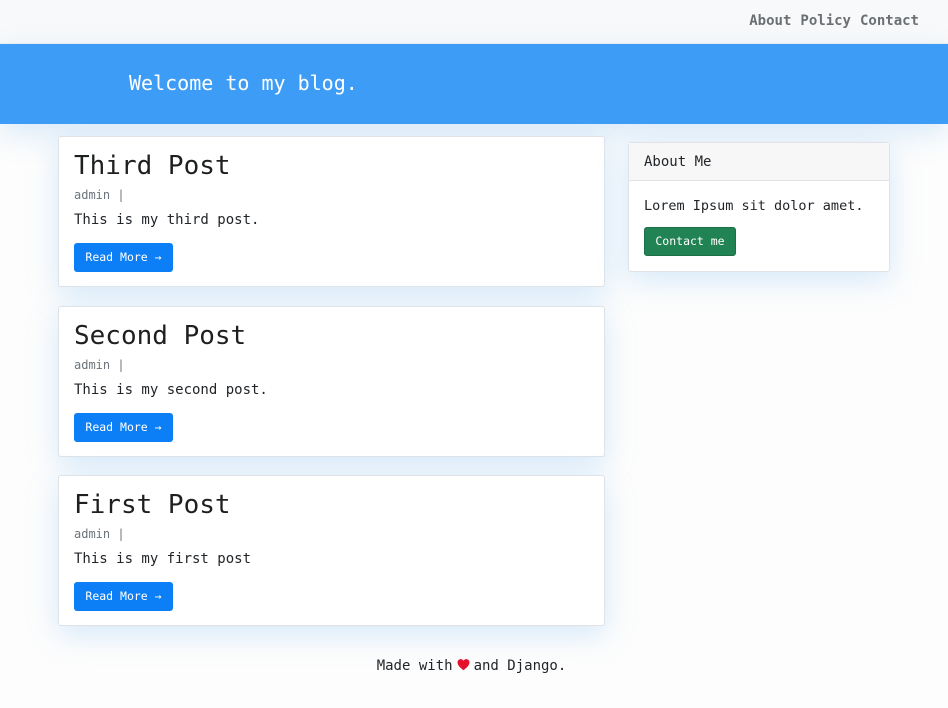  What do you see at coordinates (825, 21) in the screenshot?
I see `nav-link-policy: Policy` at bounding box center [825, 21].